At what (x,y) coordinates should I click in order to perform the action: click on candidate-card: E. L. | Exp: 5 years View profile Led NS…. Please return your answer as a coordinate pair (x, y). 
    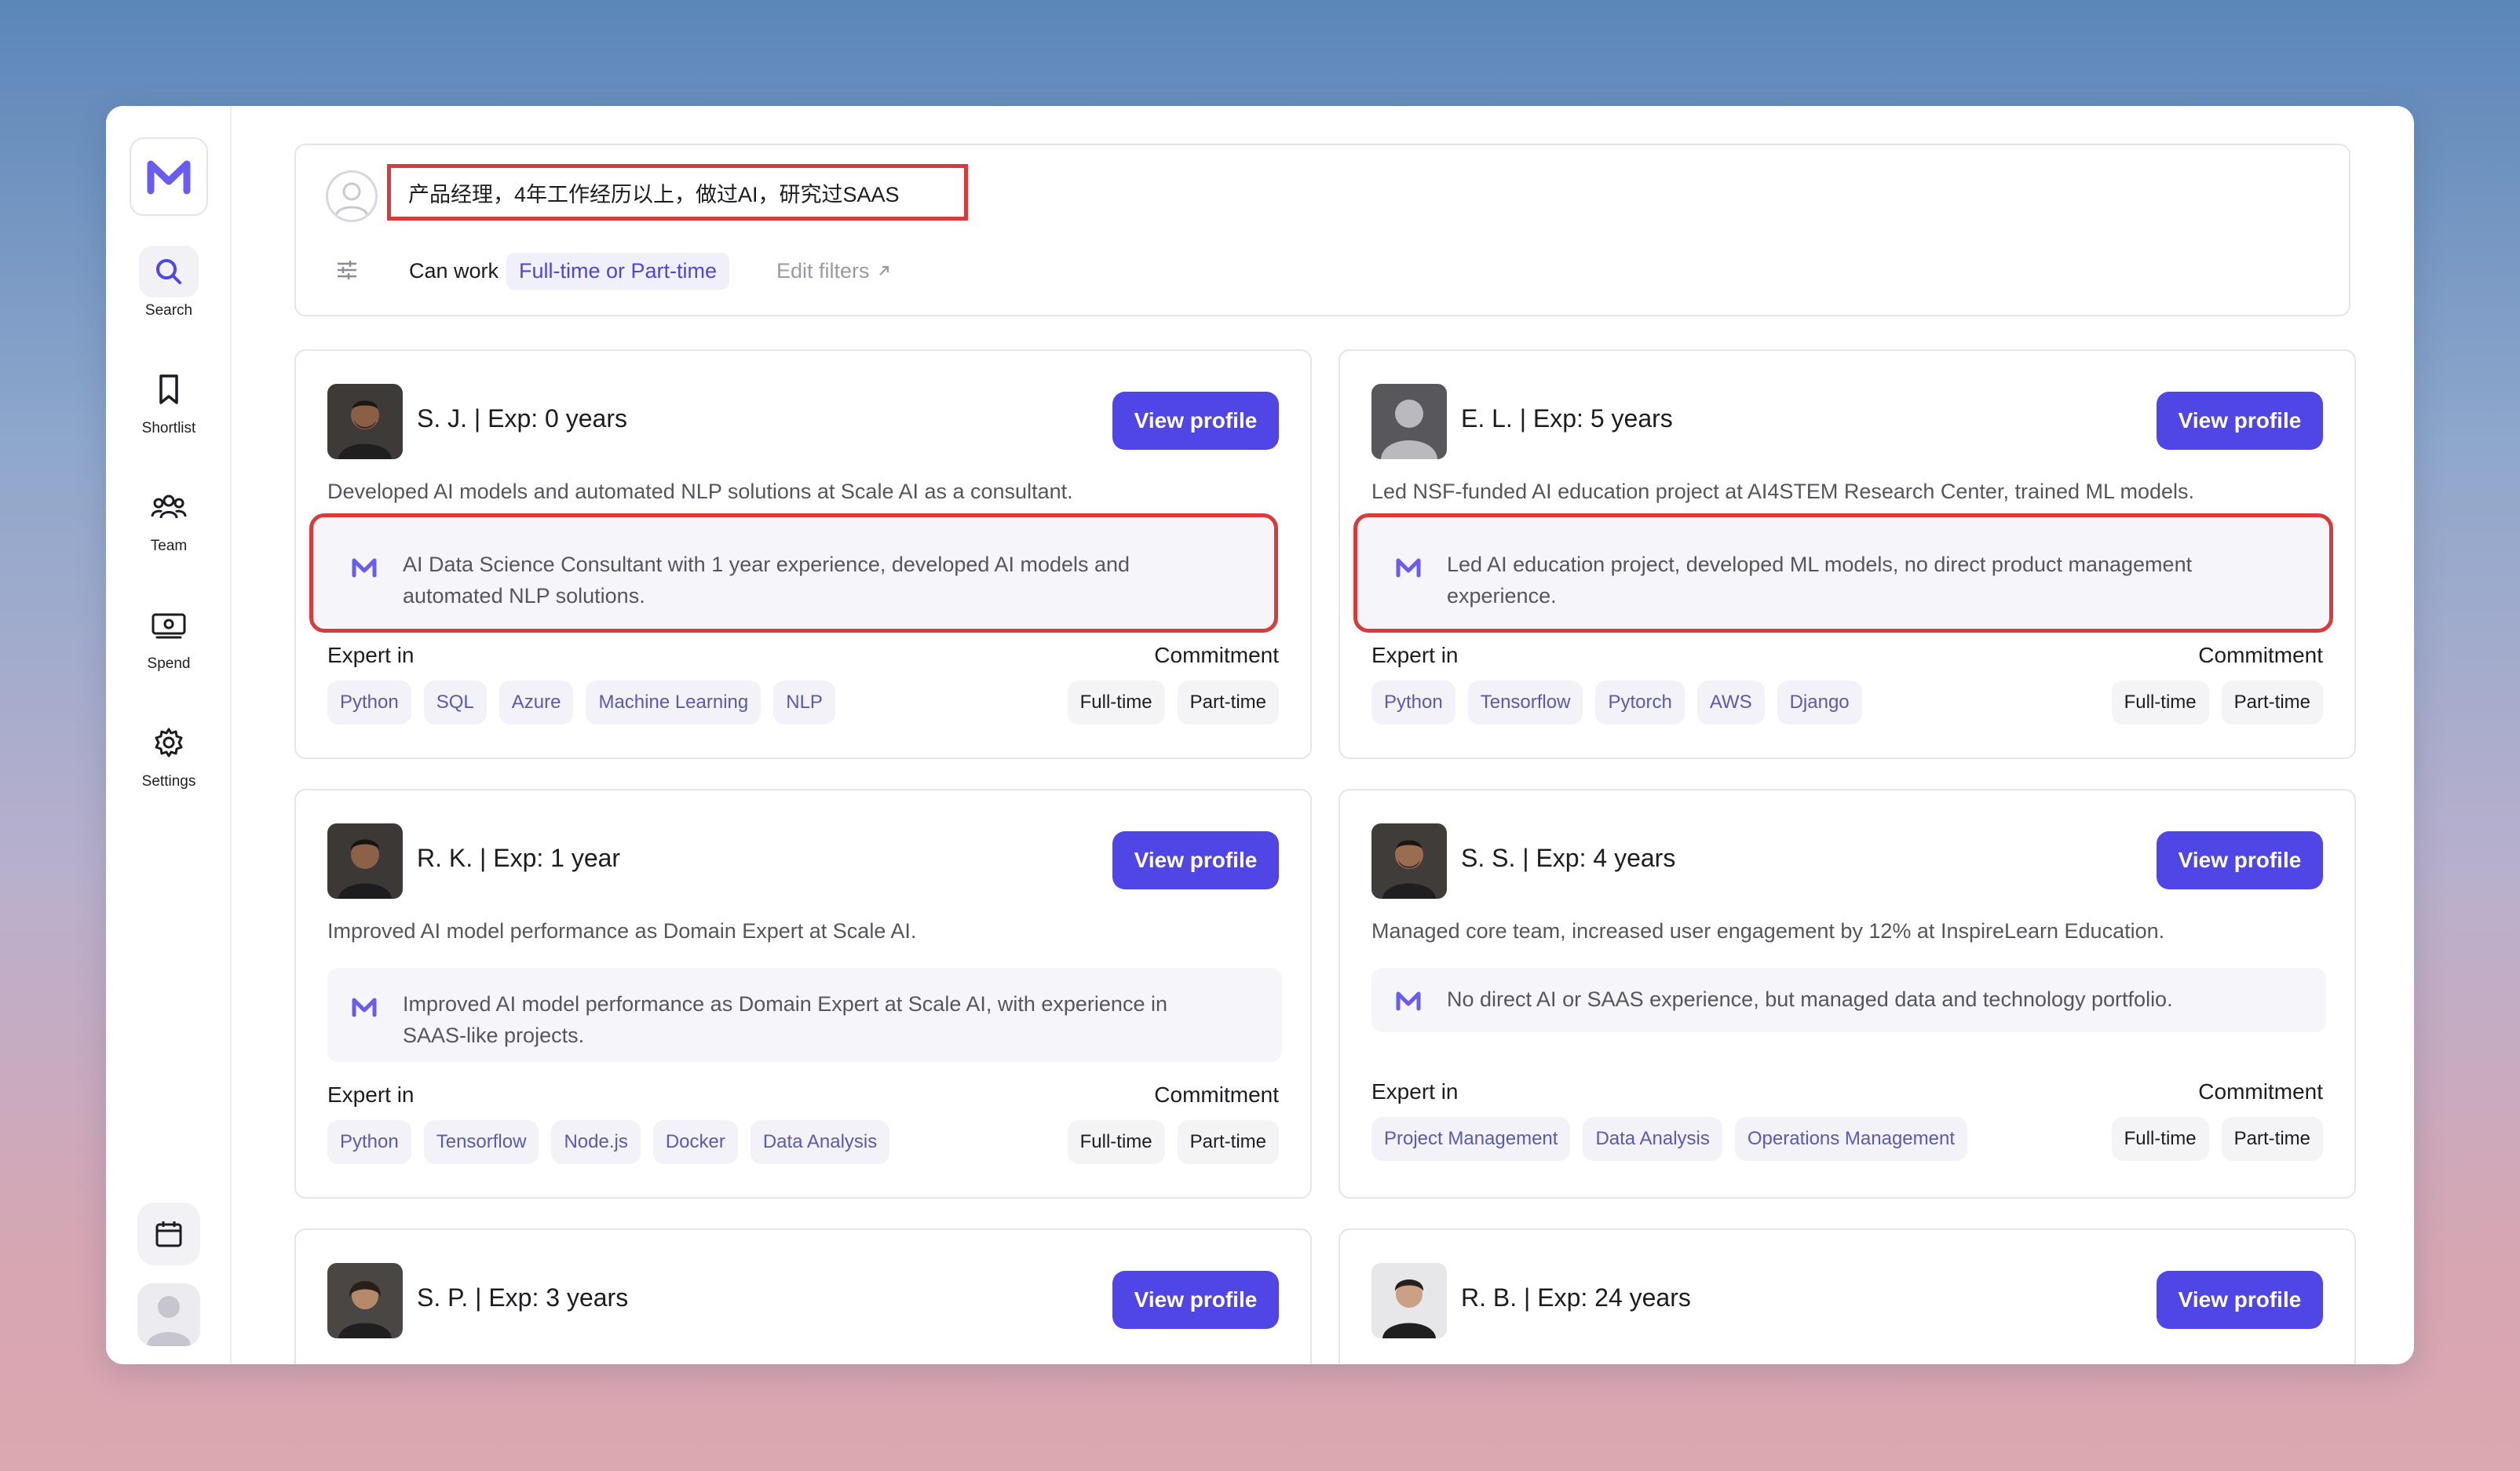
    Looking at the image, I should click on (1847, 554).